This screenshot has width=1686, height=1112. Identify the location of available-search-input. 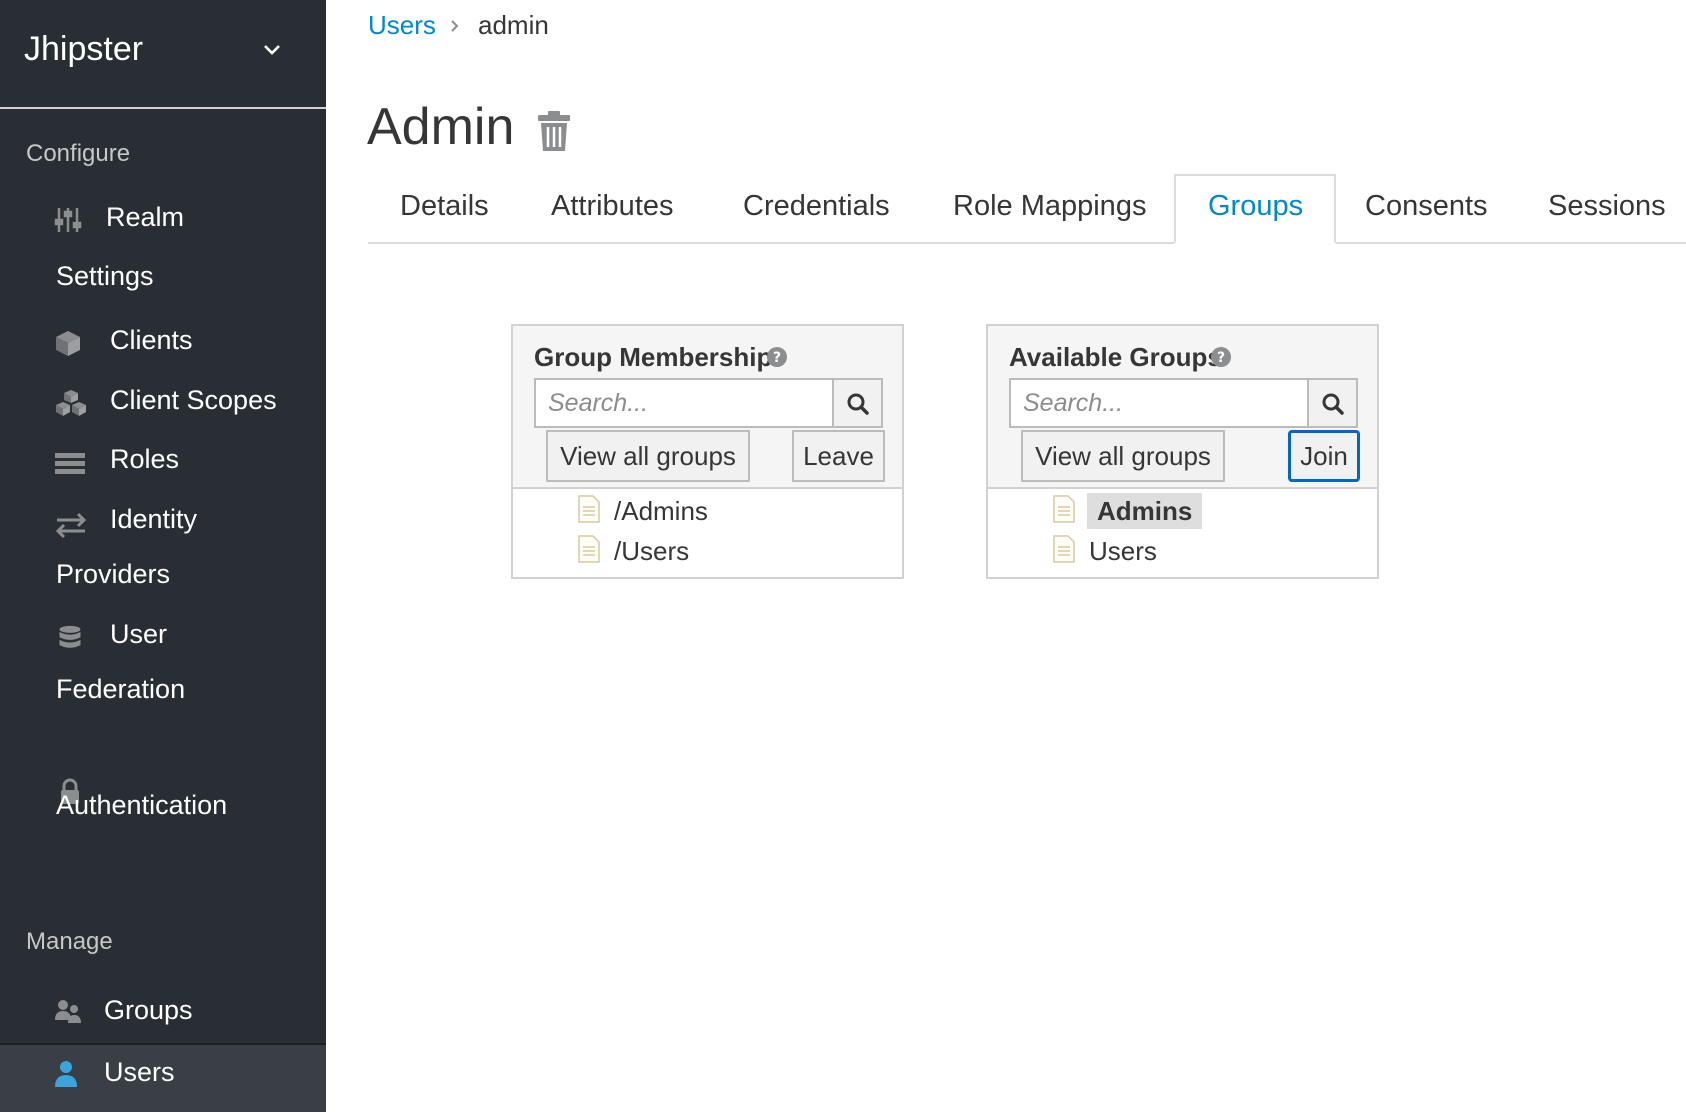
(1159, 403).